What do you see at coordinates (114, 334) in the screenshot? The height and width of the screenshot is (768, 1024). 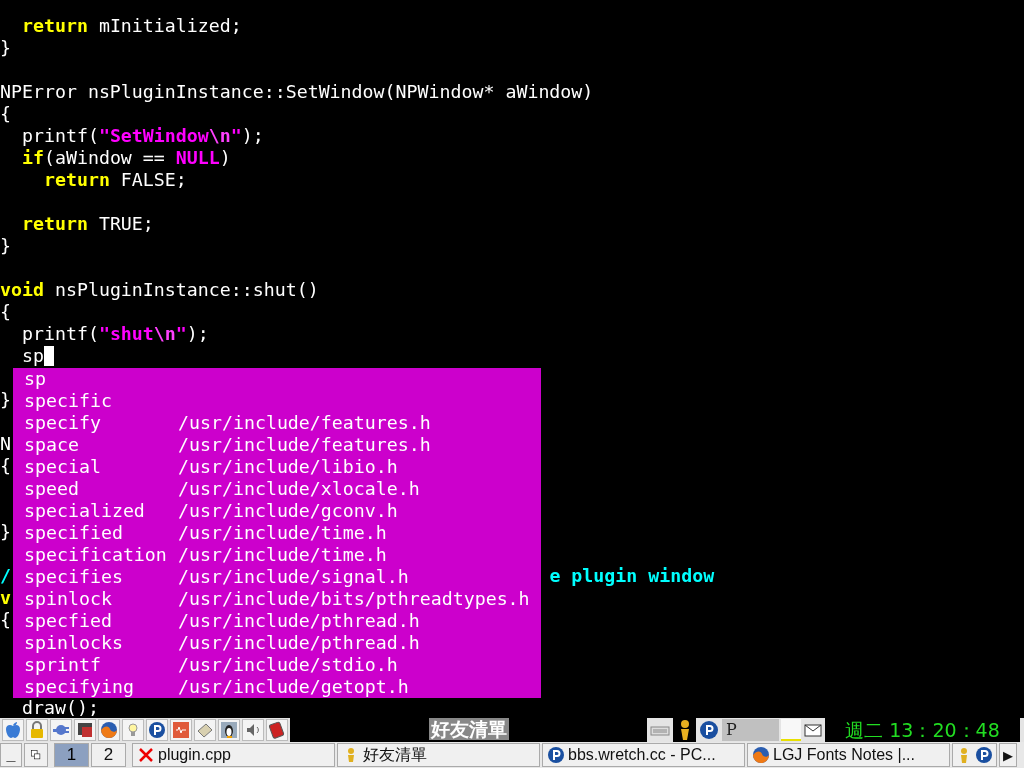 I see `code-line: printf("shut\n");` at bounding box center [114, 334].